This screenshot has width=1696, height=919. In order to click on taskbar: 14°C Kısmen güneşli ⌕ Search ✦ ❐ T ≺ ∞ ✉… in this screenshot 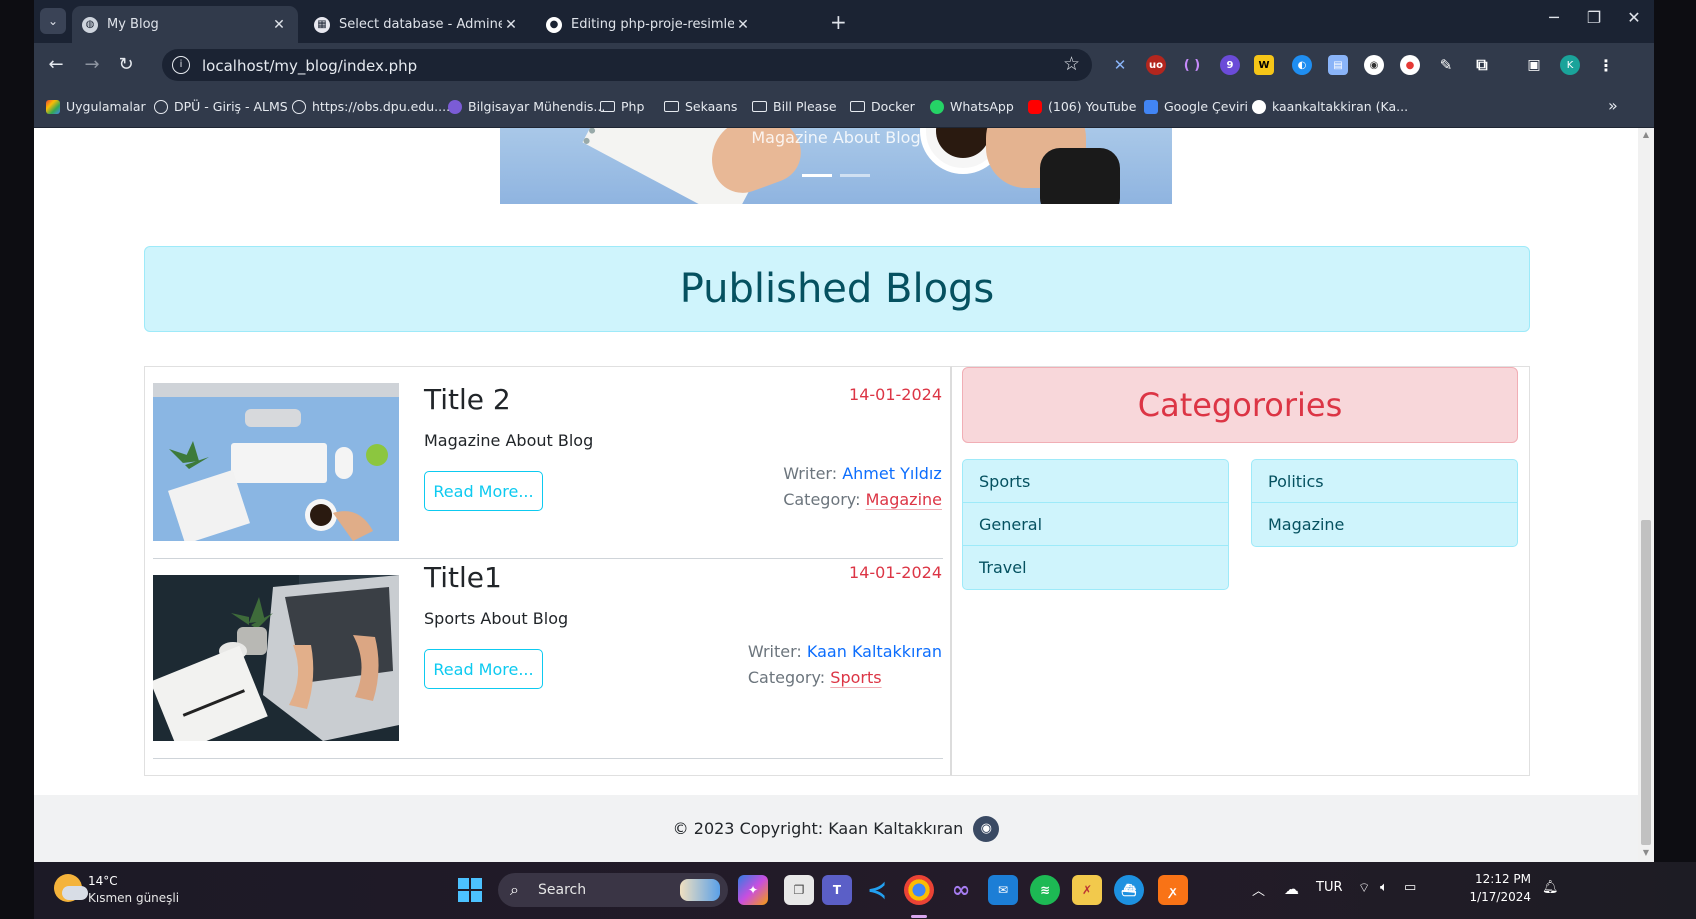, I will do `click(865, 890)`.